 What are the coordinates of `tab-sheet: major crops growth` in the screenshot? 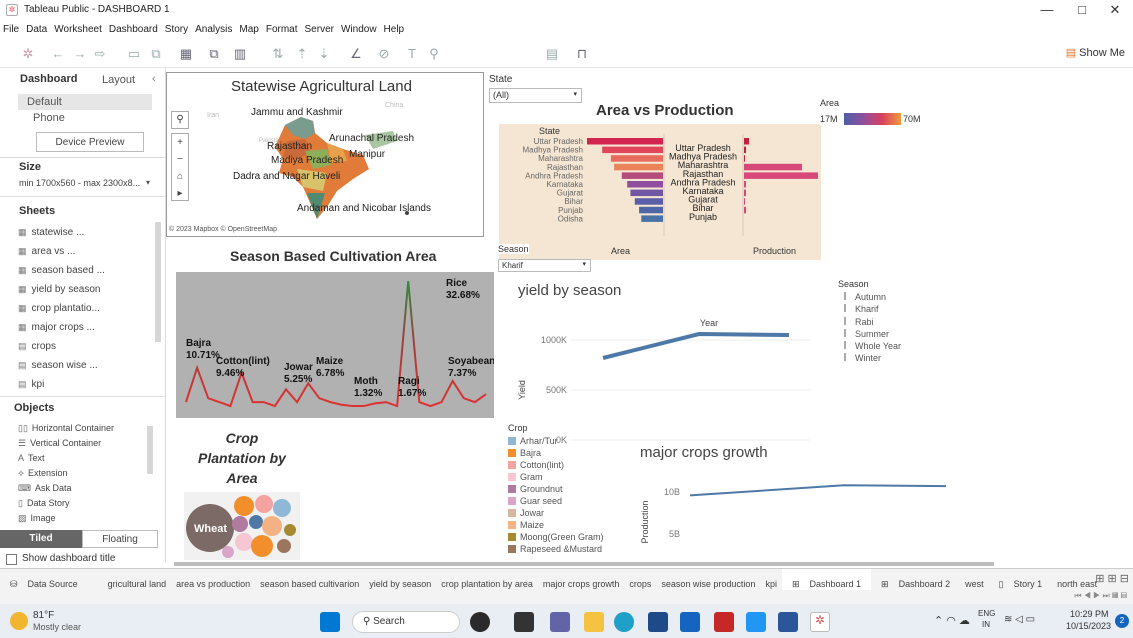 It's located at (581, 581).